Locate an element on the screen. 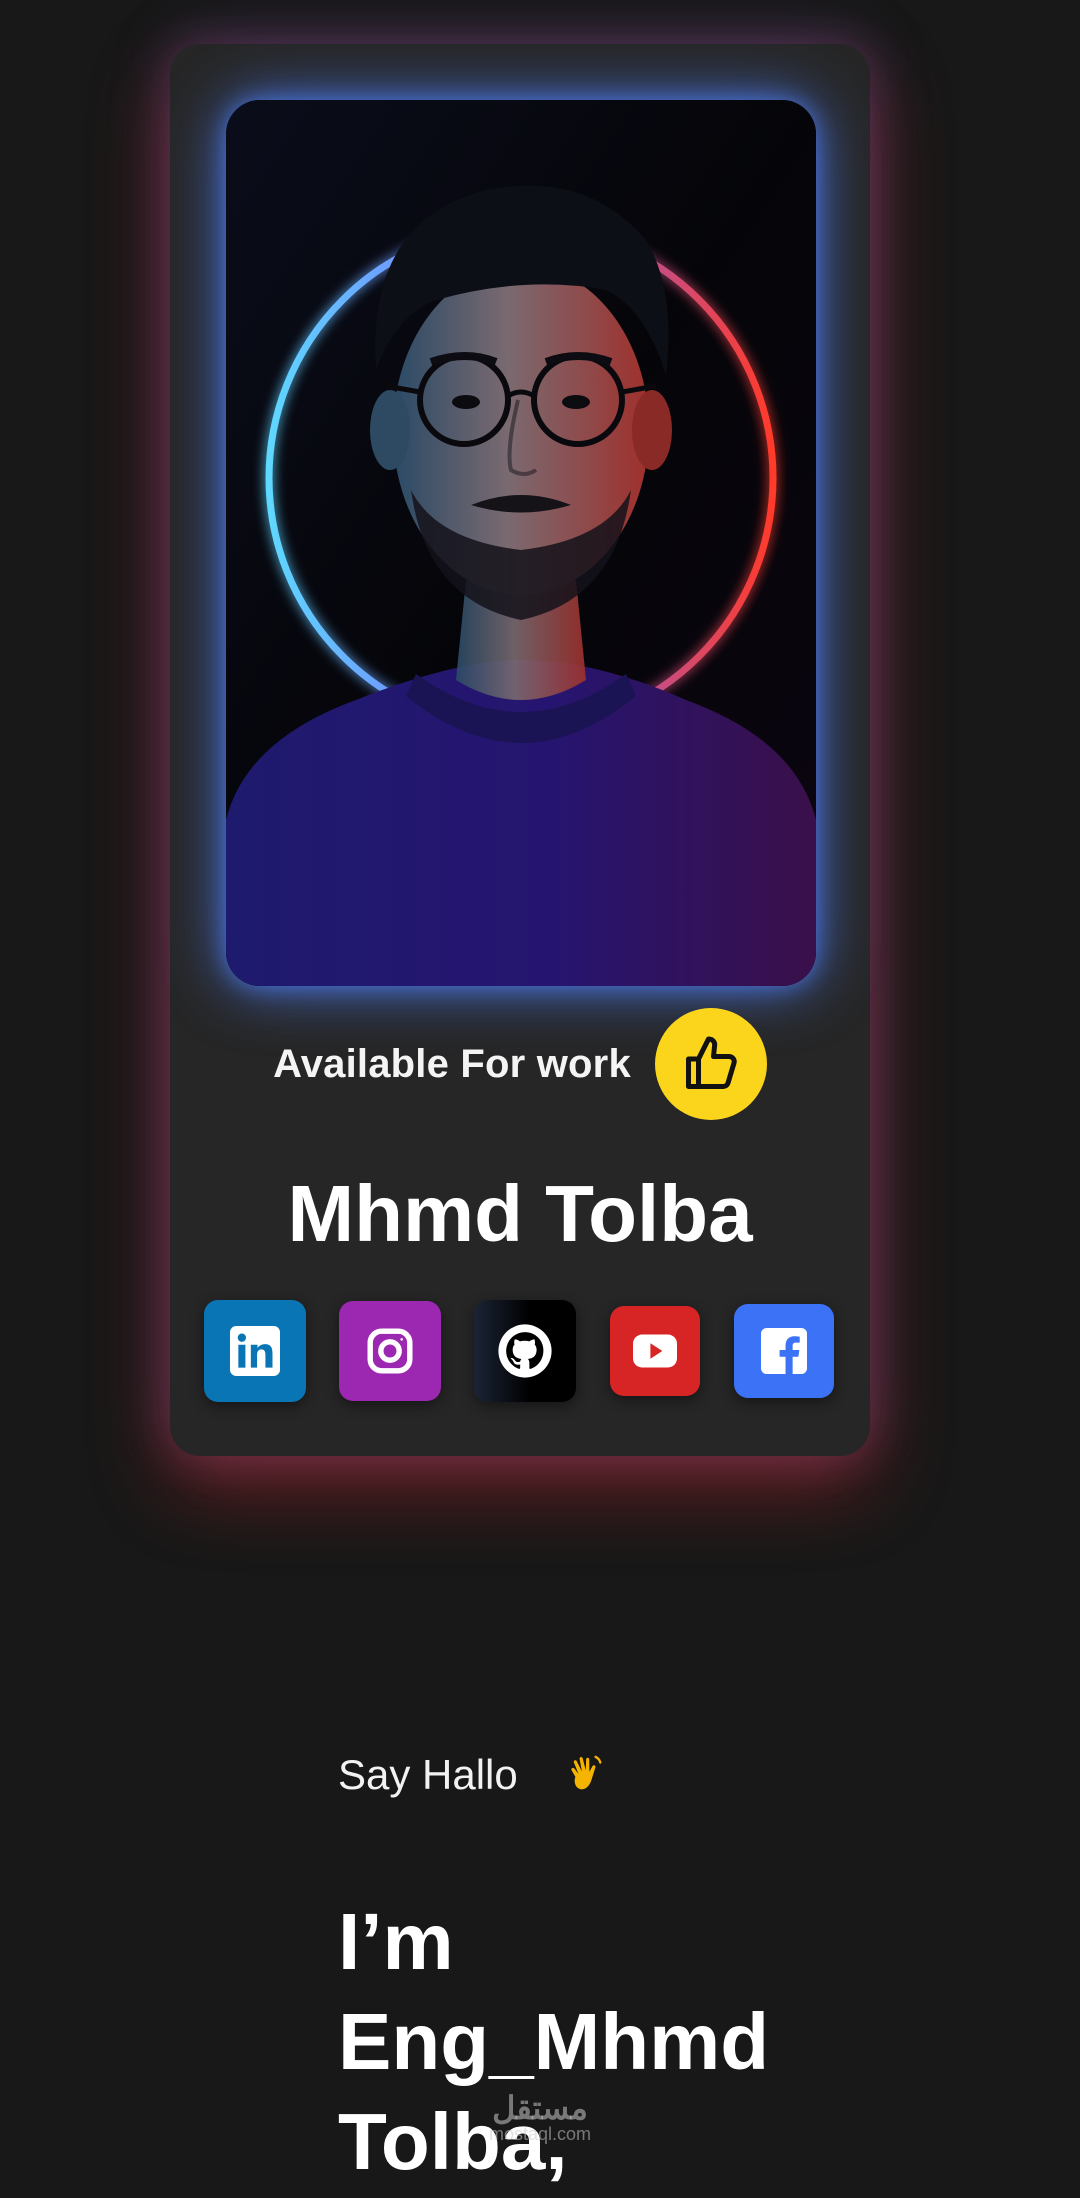  youtube-icon is located at coordinates (655, 1351).